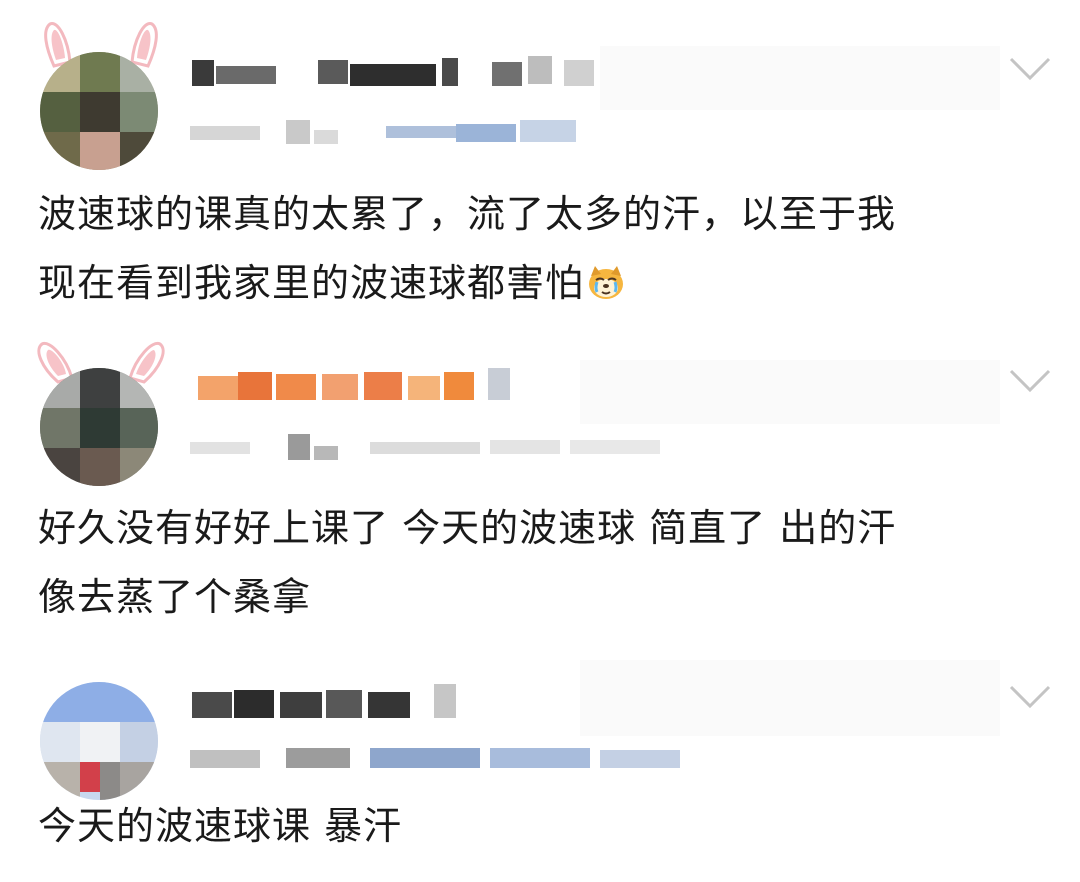 The image size is (1080, 882). What do you see at coordinates (220, 826) in the screenshot?
I see `comment-line: 今天的波速球课 暴汗` at bounding box center [220, 826].